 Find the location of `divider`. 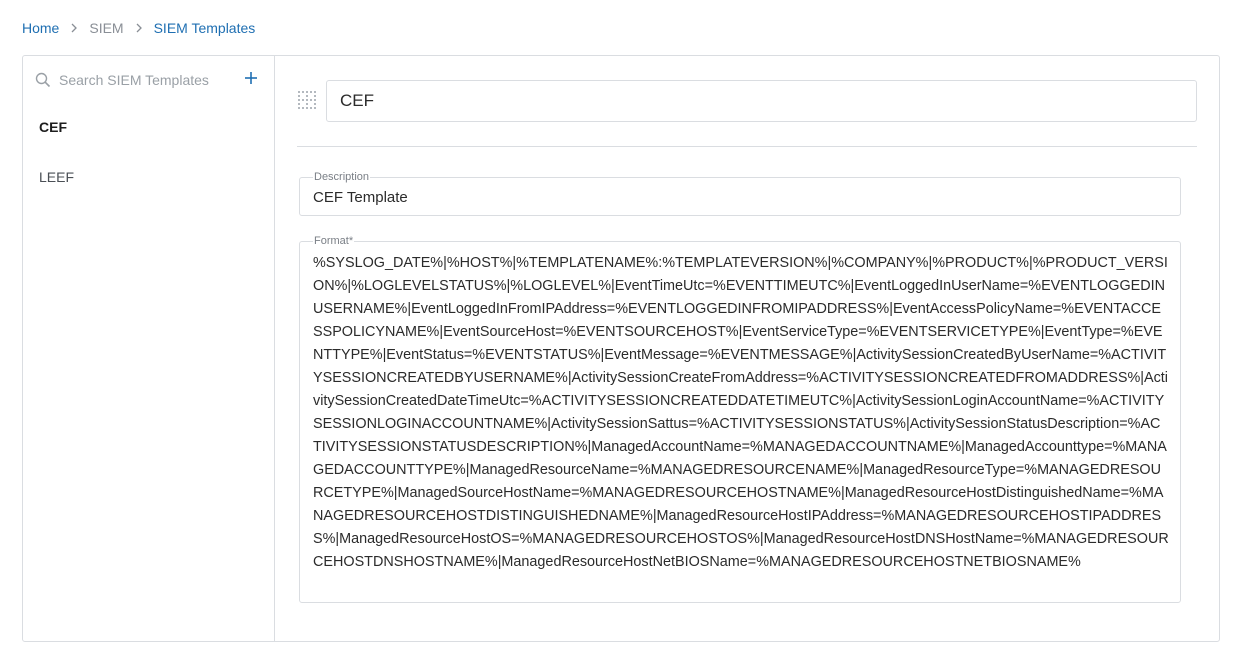

divider is located at coordinates (747, 146).